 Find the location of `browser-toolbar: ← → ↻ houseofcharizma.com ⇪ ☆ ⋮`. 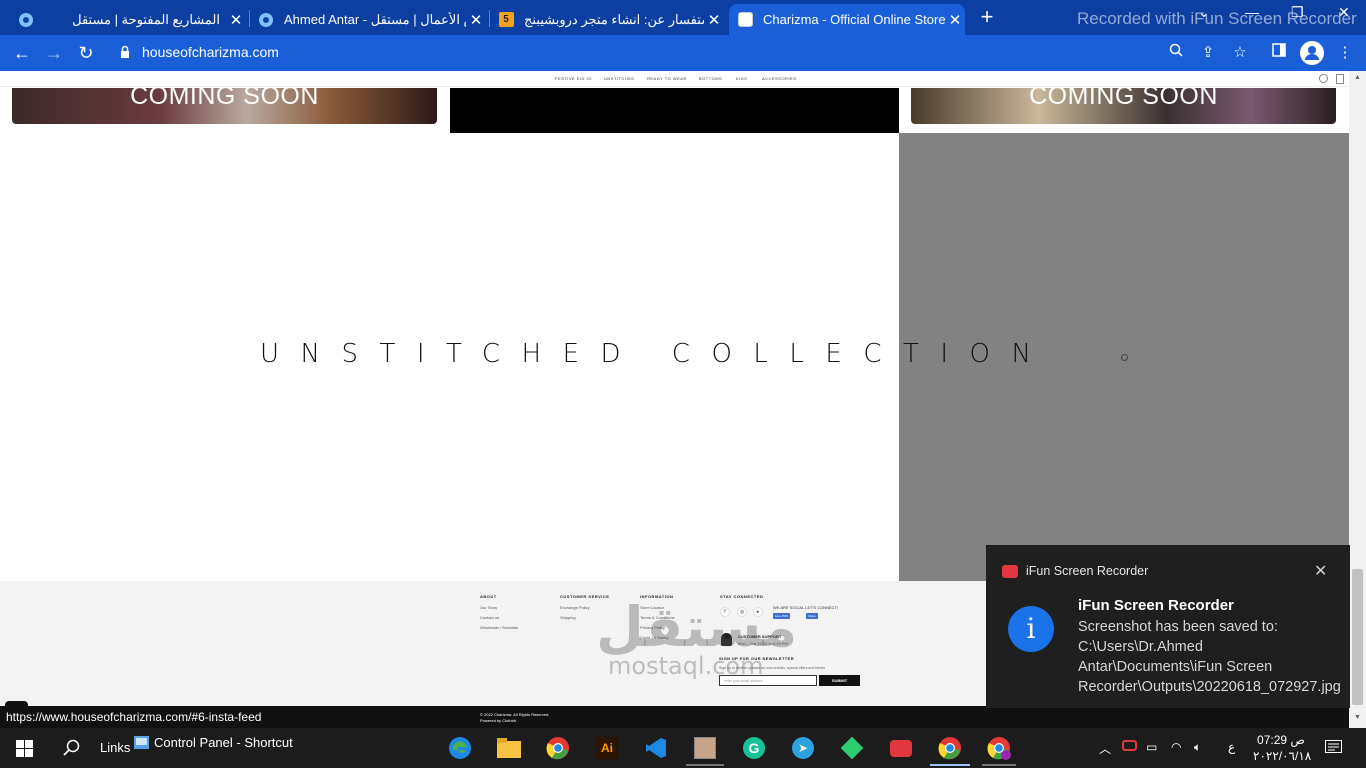

browser-toolbar: ← → ↻ houseofcharizma.com ⇪ ☆ ⋮ is located at coordinates (683, 53).